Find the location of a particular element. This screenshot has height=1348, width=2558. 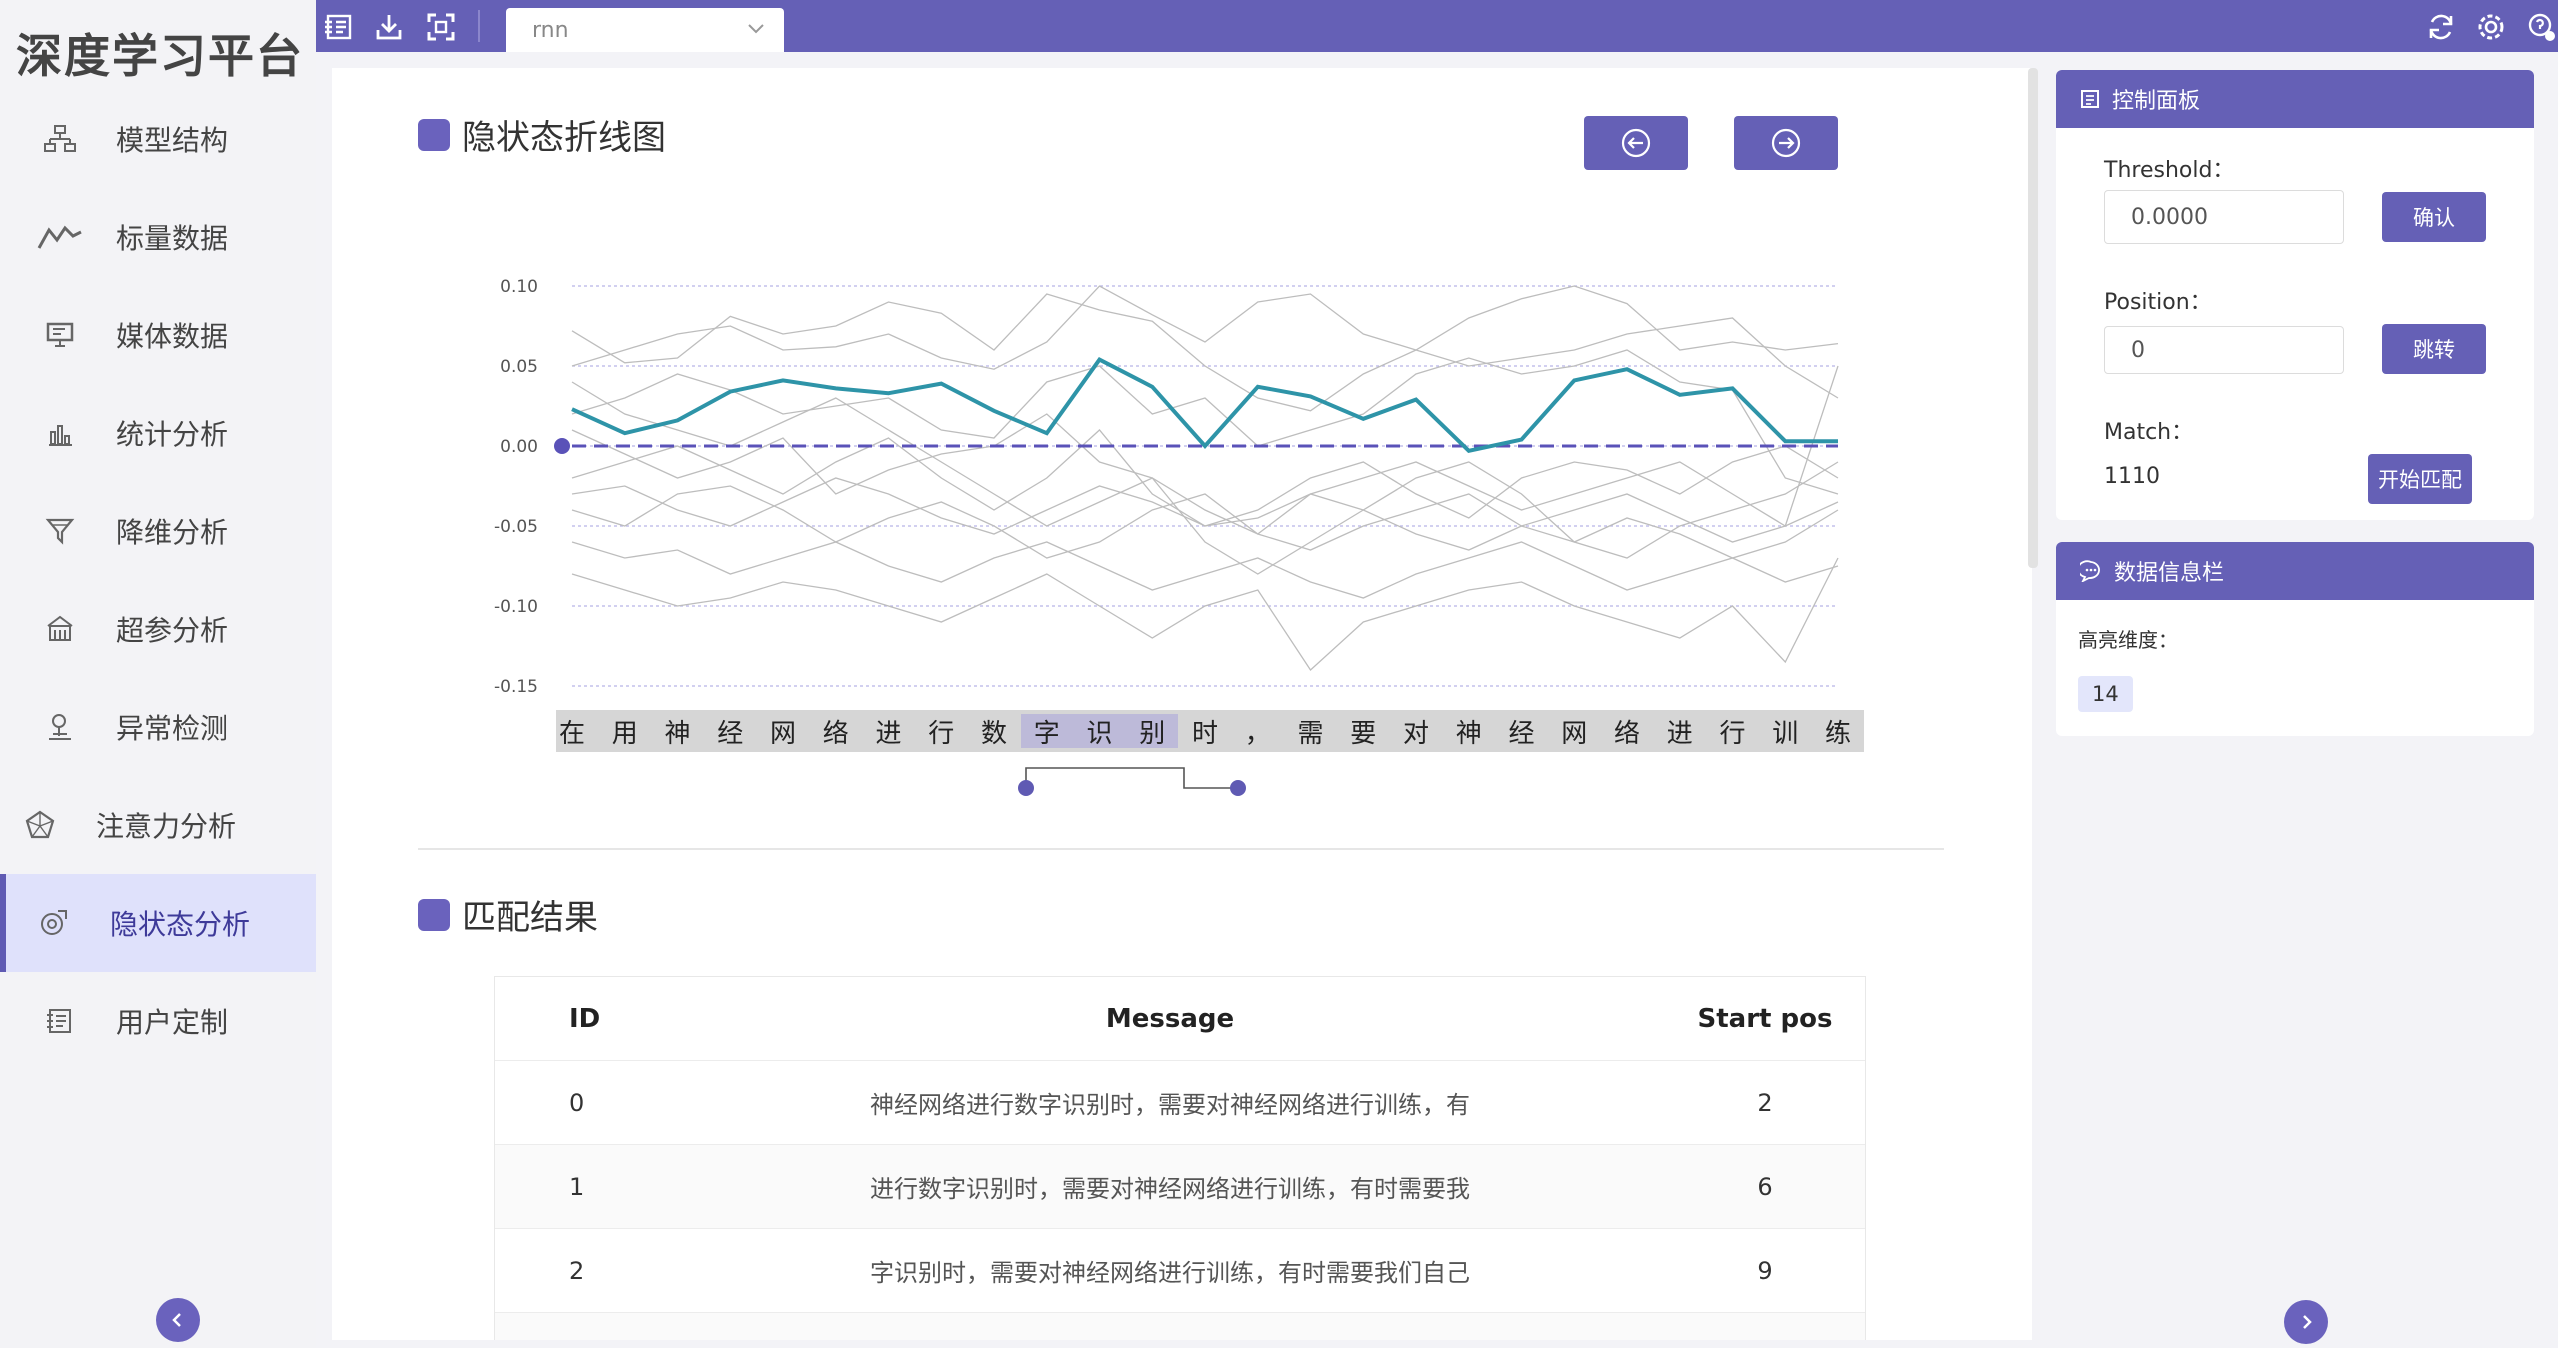

sidebar-item-dim-reduction: 降维分析 is located at coordinates (158, 531).